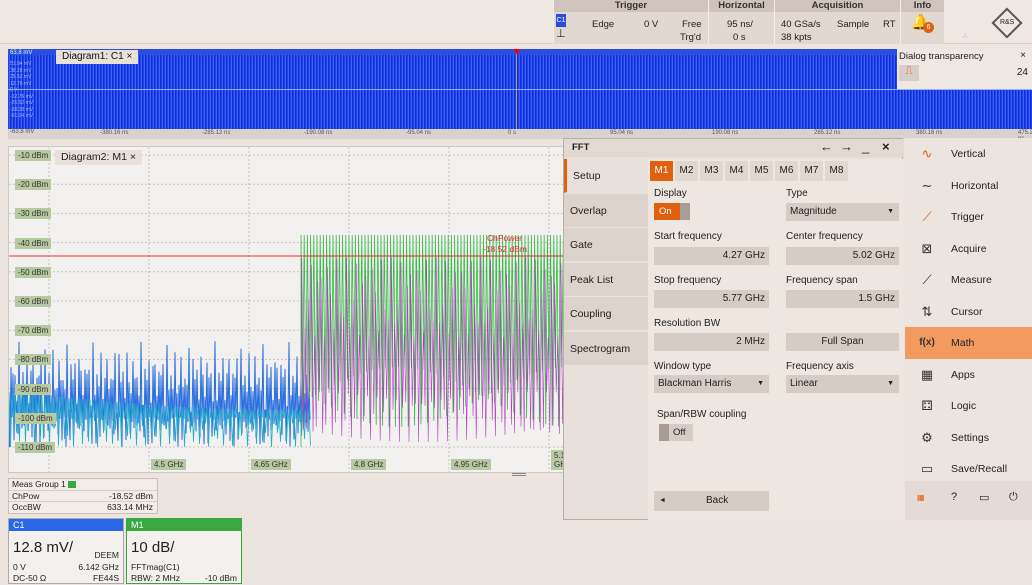  Describe the element at coordinates (97, 57) in the screenshot. I see `diagram1-tab: Diagram1: C1 ×` at that location.